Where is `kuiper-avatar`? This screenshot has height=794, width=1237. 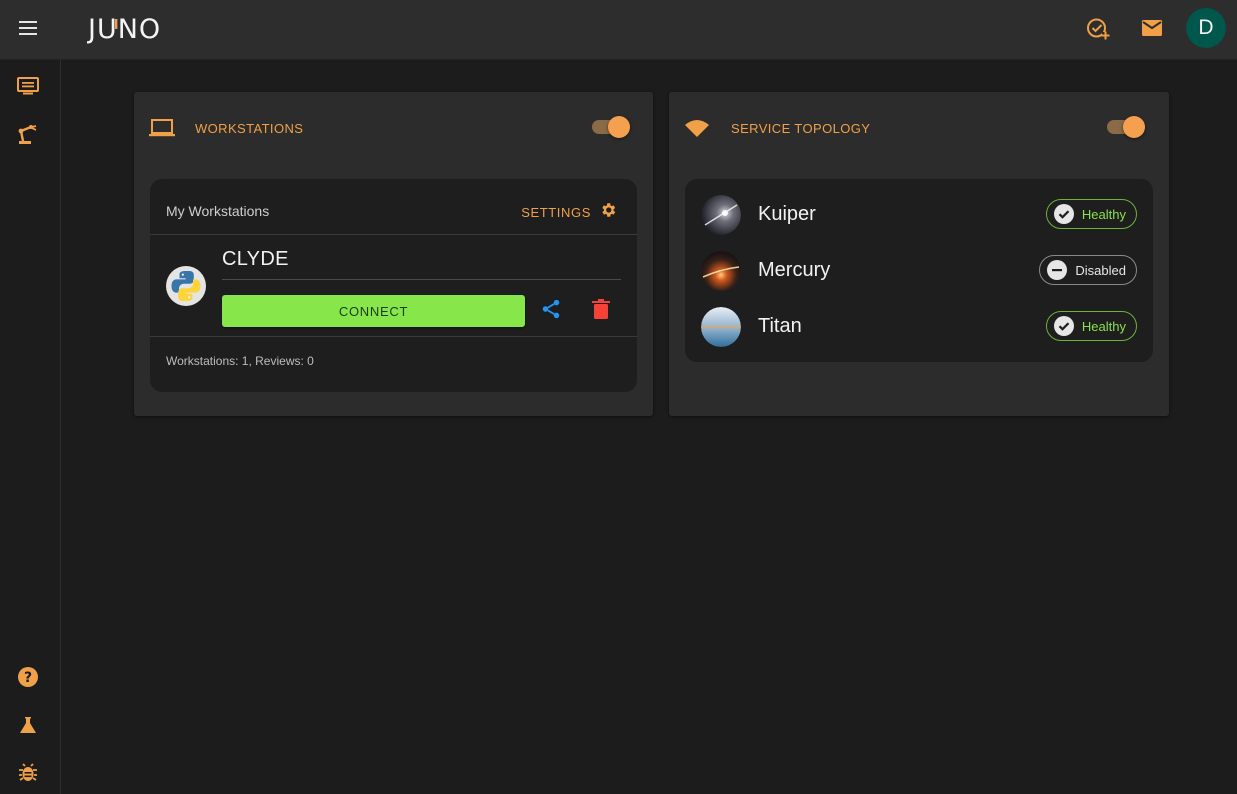 kuiper-avatar is located at coordinates (721, 215).